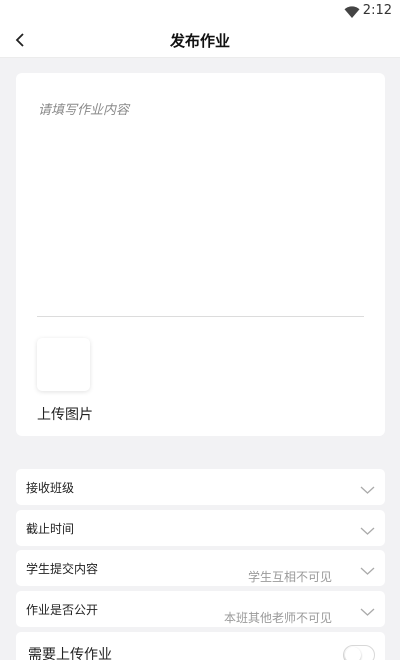 The height and width of the screenshot is (660, 400). I want to click on row-label: 需要上传作业, so click(70, 653).